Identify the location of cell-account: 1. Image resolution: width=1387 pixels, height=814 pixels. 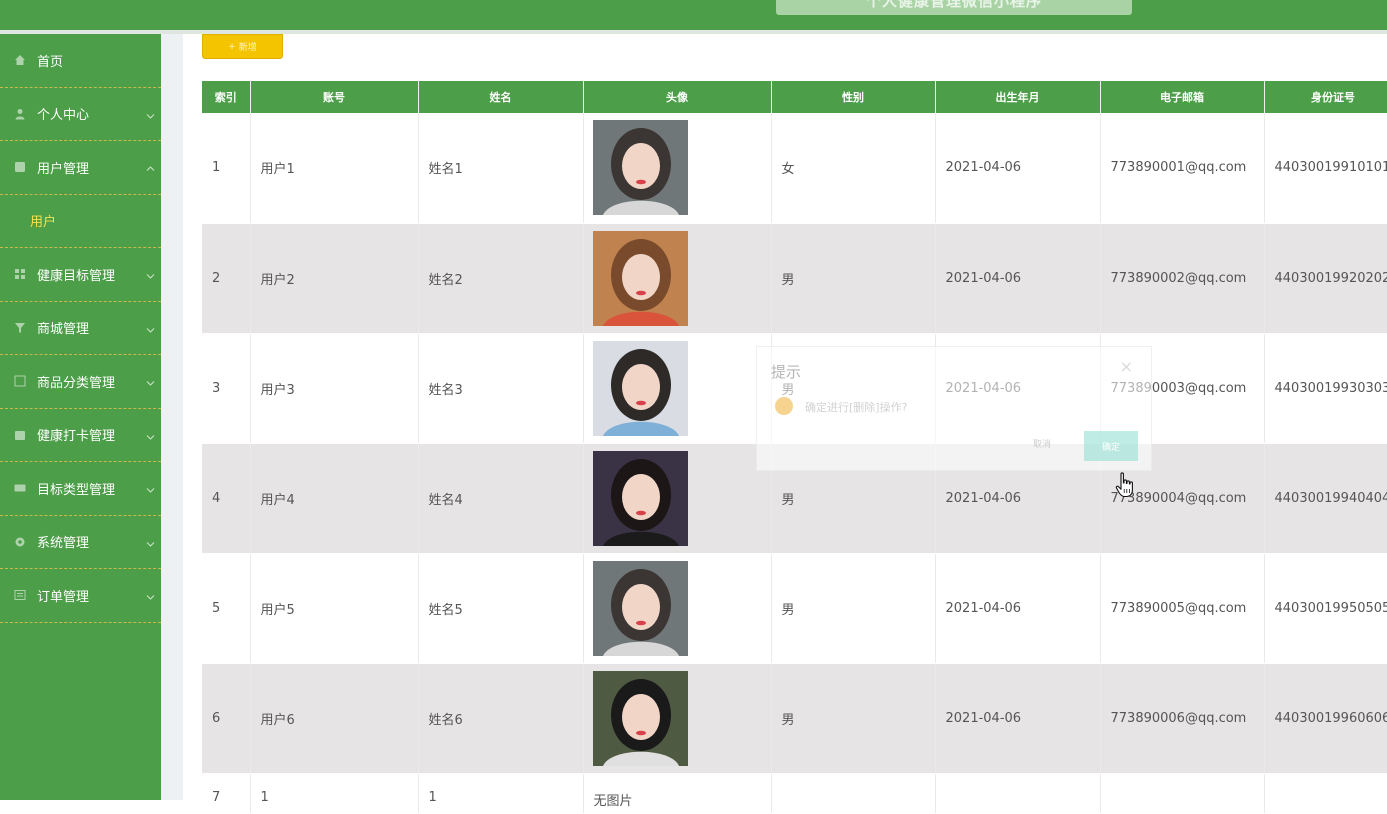
(334, 793).